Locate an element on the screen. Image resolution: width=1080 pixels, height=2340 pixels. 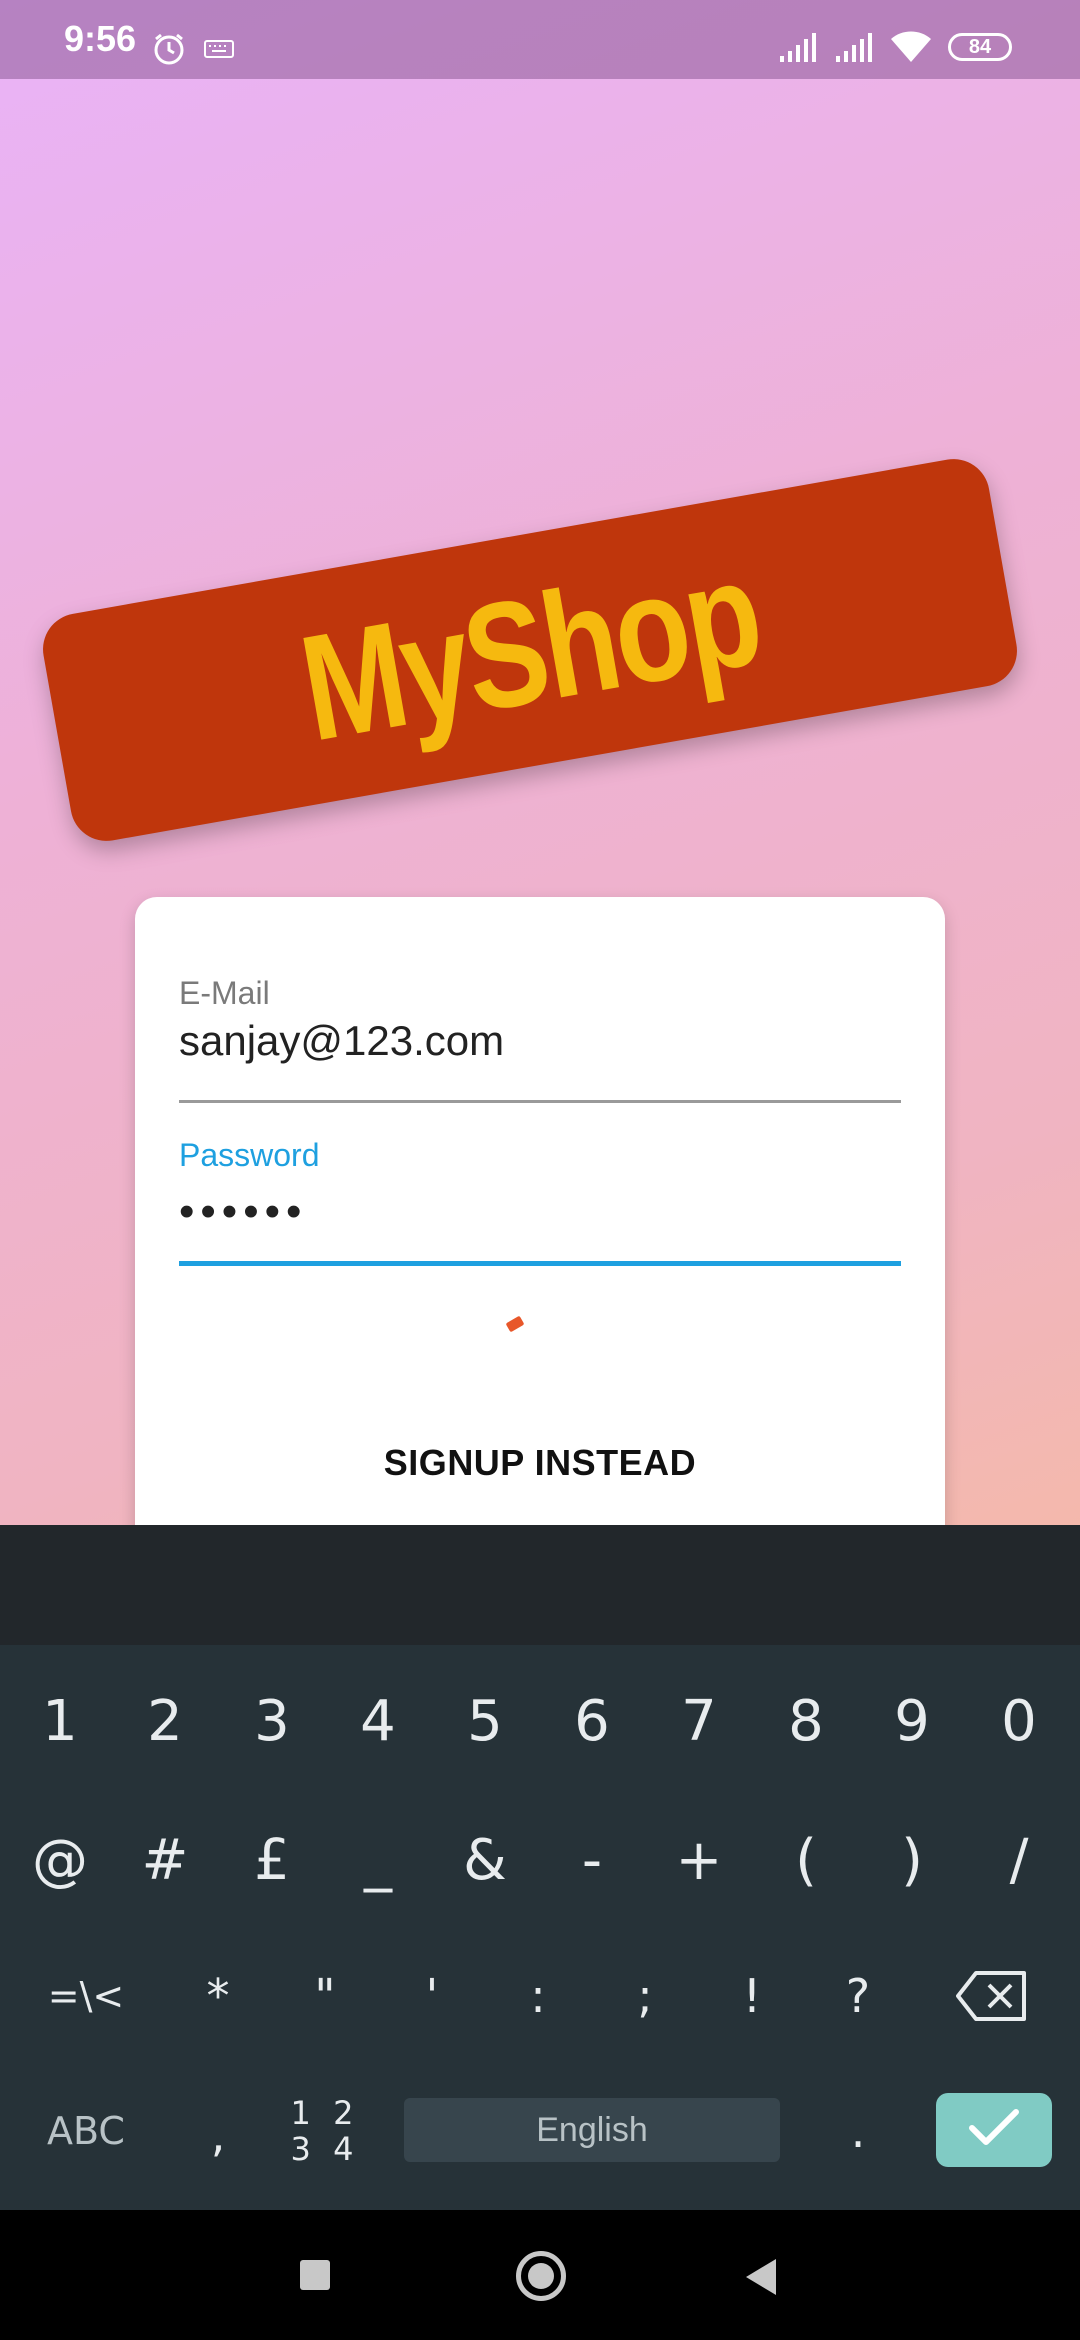
wifi-icon is located at coordinates (911, 49).